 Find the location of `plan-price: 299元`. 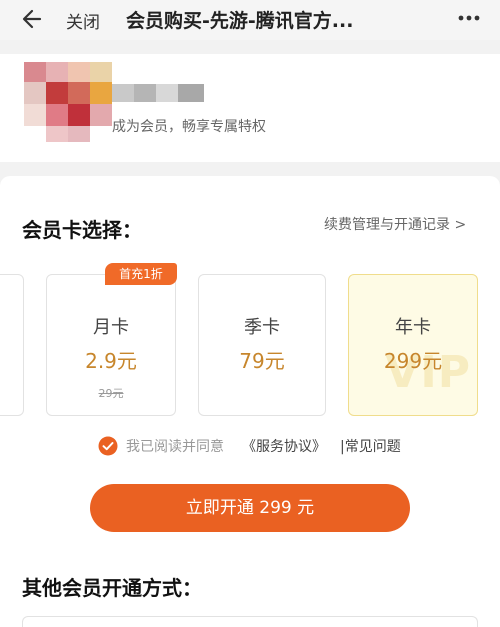

plan-price: 299元 is located at coordinates (413, 361).